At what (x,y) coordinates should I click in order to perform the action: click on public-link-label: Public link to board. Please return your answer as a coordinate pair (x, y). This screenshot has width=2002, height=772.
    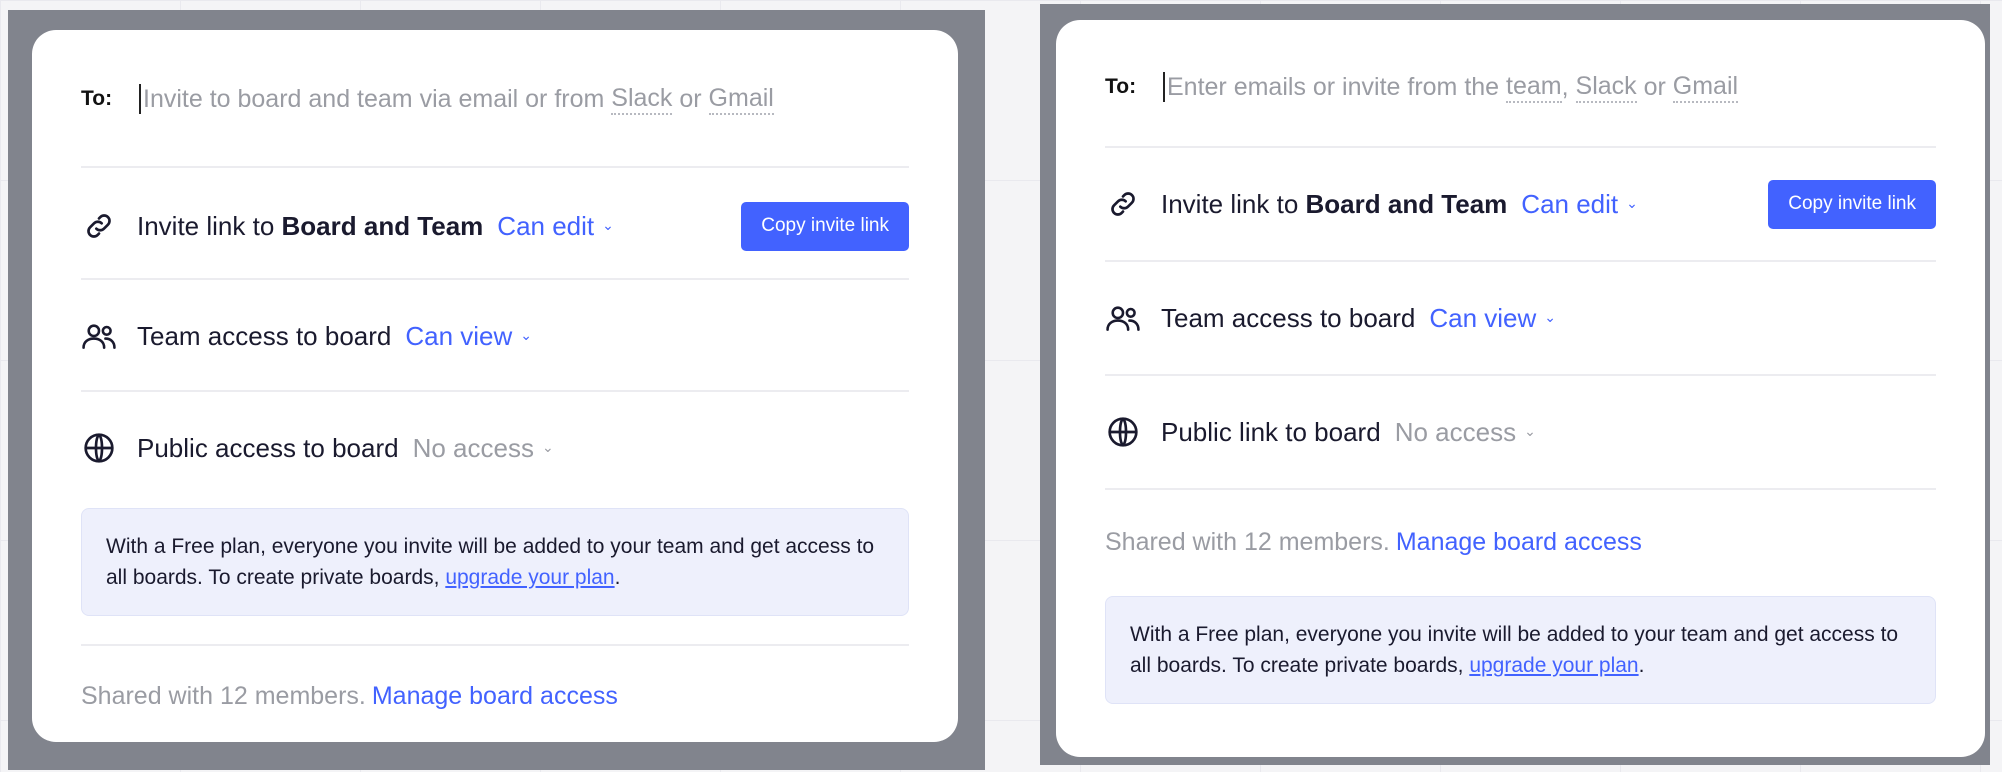
    Looking at the image, I should click on (1271, 431).